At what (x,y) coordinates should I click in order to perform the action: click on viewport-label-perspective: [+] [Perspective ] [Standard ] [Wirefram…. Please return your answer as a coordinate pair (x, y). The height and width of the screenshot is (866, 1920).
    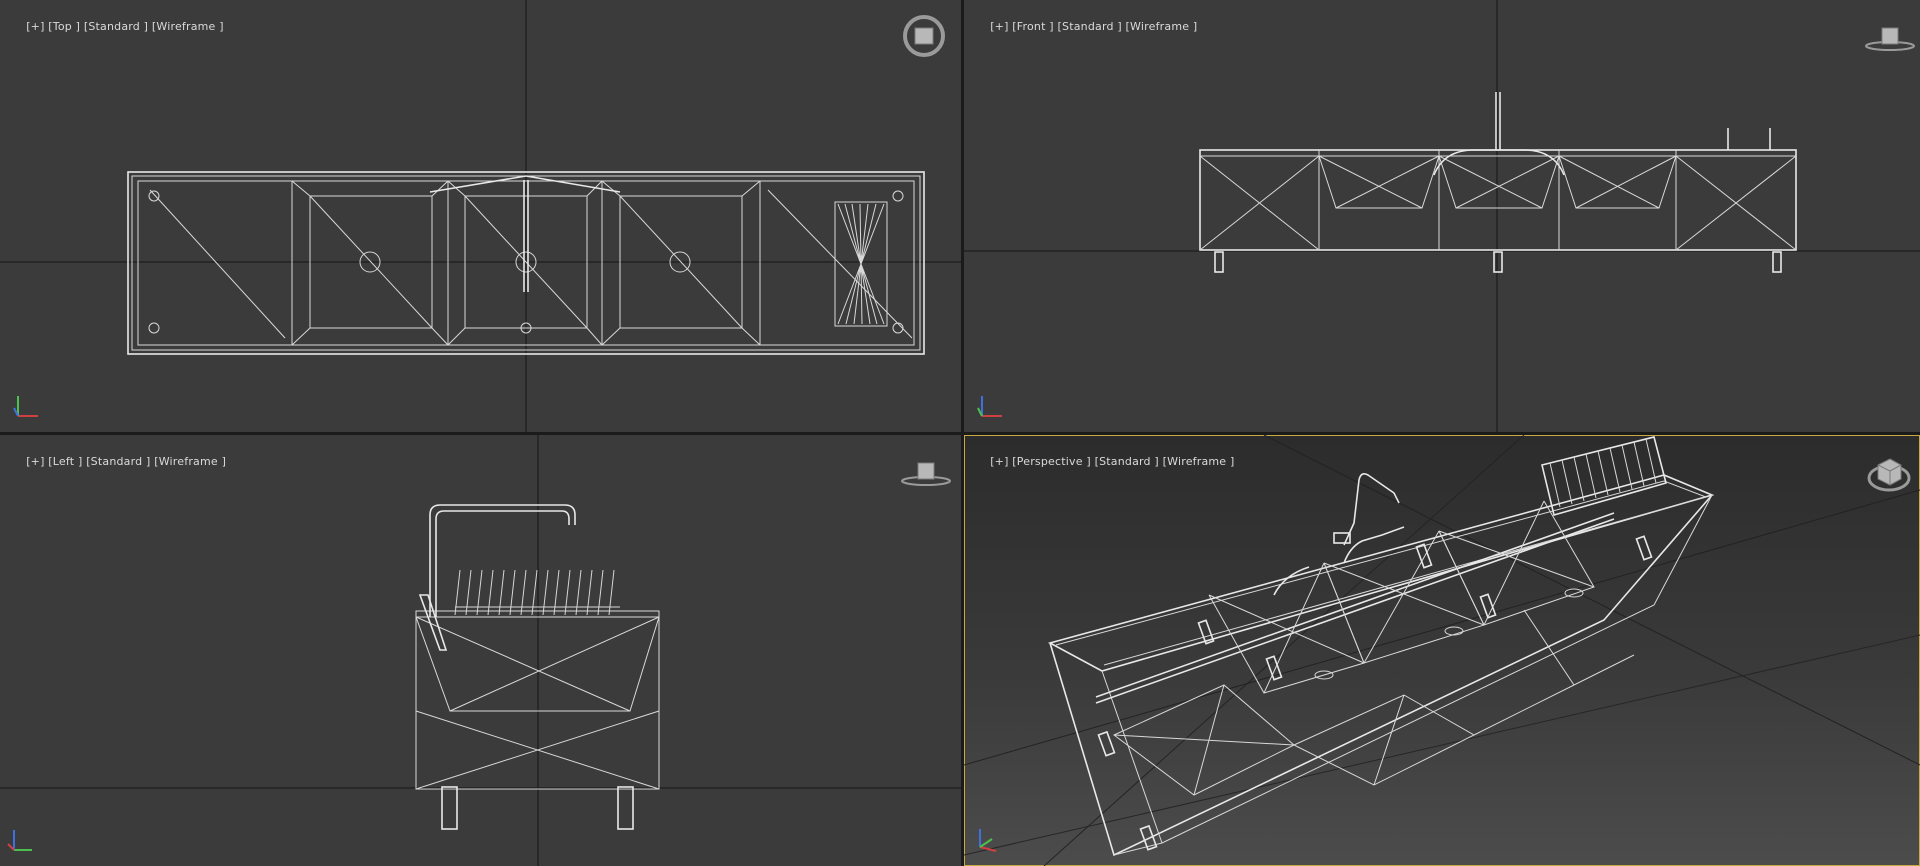
    Looking at the image, I should click on (1101, 461).